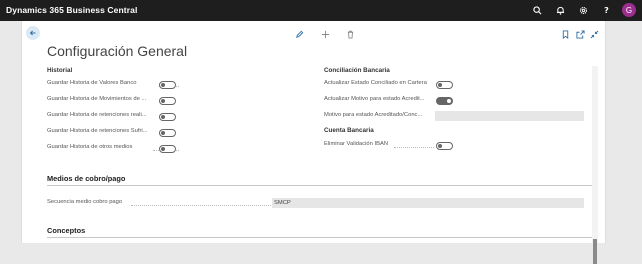 This screenshot has width=642, height=264. I want to click on field-label: Guardar Historia de otros medios, so click(90, 147).